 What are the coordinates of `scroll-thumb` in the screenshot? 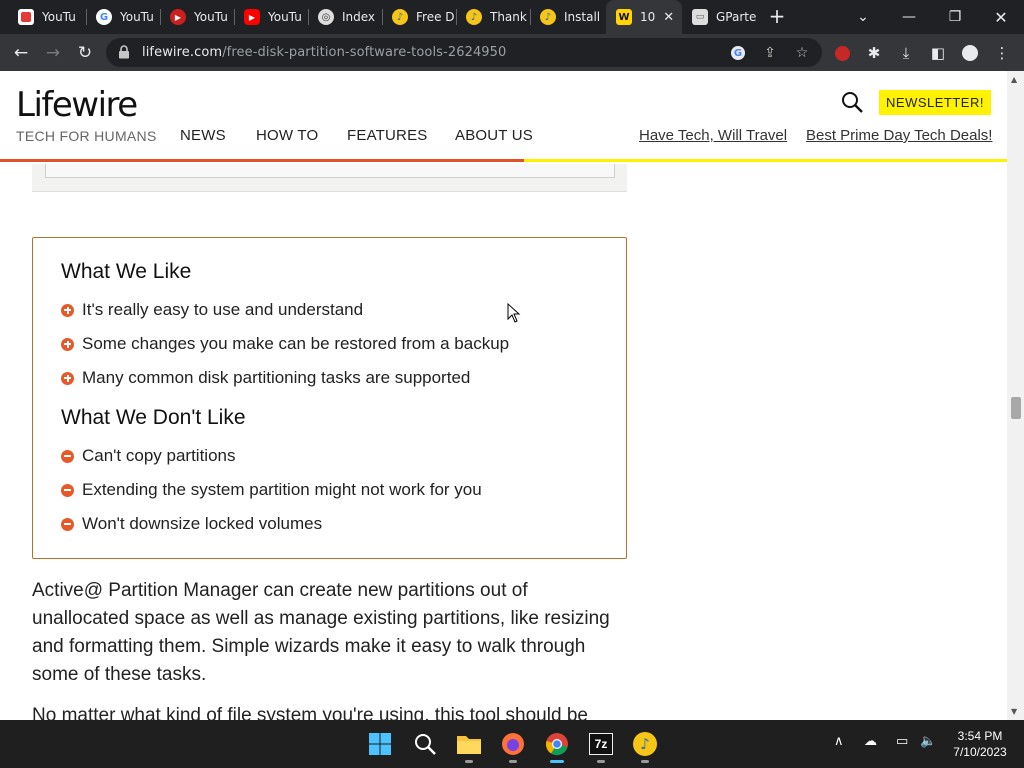 It's located at (1016, 408).